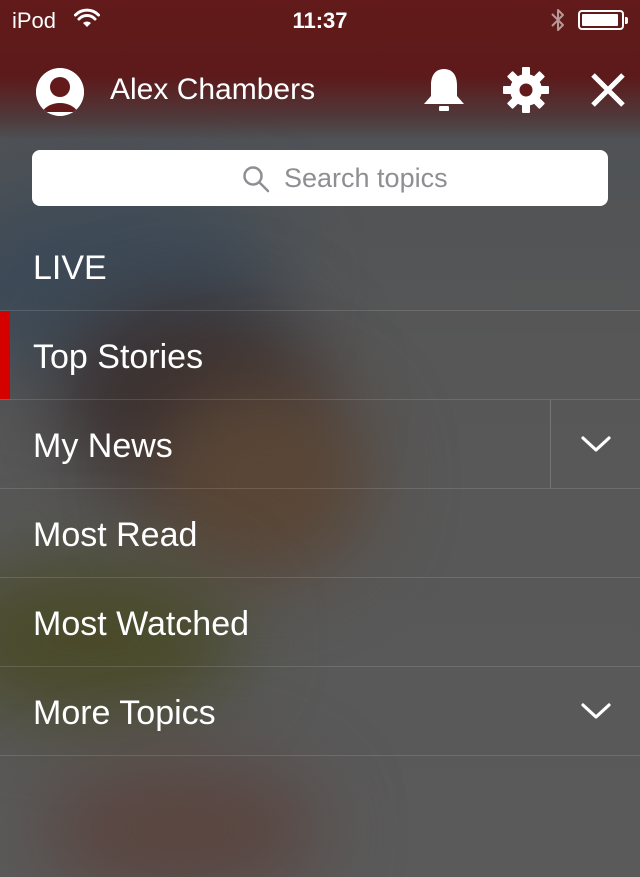 This screenshot has height=877, width=640. What do you see at coordinates (212, 90) in the screenshot?
I see `user-name: Alex Chambers` at bounding box center [212, 90].